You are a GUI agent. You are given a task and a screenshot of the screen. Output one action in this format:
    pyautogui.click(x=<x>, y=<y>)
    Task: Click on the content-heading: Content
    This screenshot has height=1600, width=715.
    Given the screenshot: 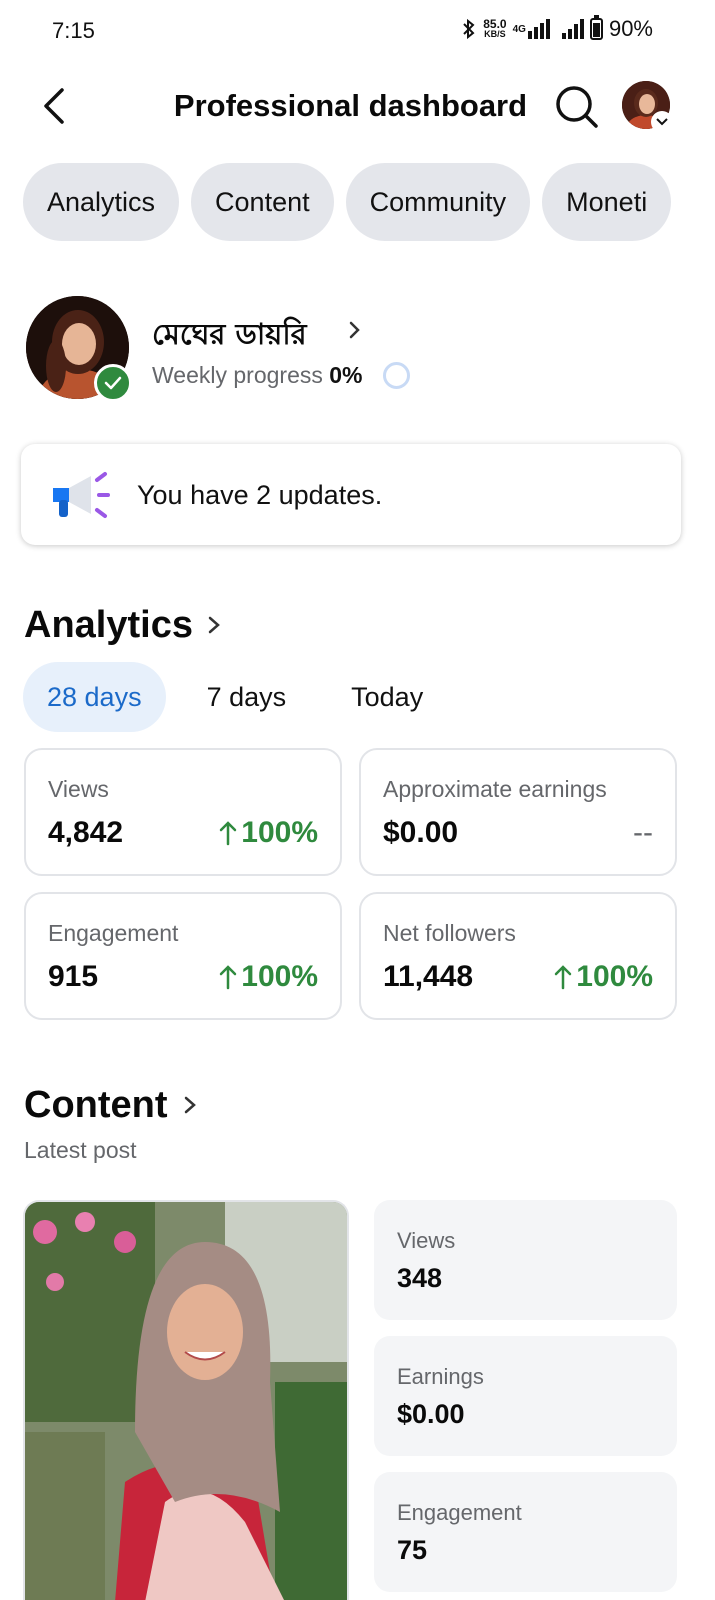 What is the action you would take?
    pyautogui.click(x=96, y=1105)
    